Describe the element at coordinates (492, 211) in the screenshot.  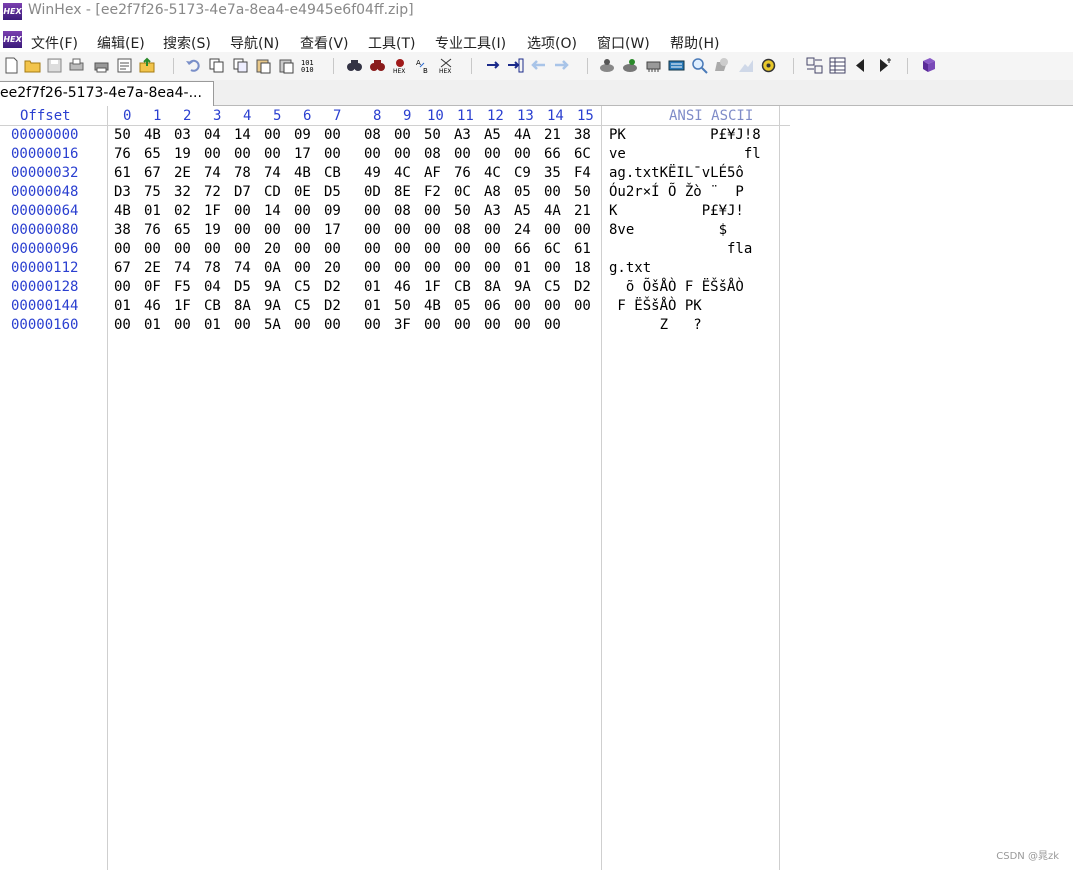
I see `hex-byte: A3` at that location.